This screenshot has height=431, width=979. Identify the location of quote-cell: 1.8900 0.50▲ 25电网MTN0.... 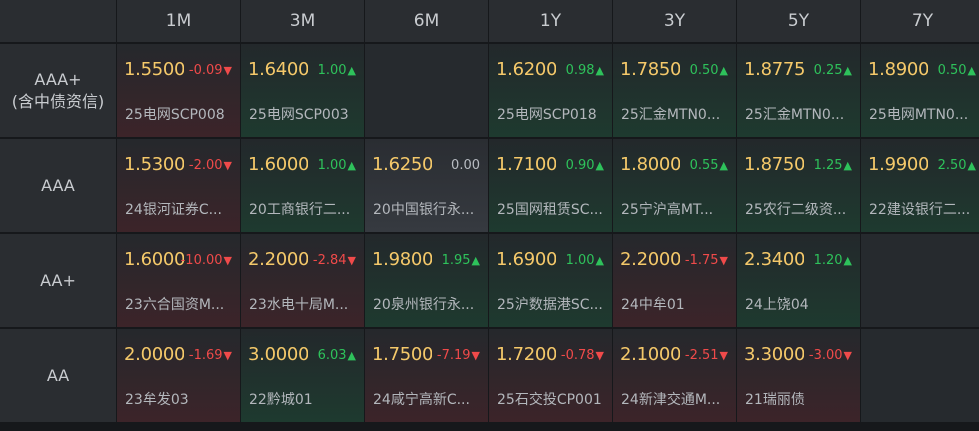
(920, 90).